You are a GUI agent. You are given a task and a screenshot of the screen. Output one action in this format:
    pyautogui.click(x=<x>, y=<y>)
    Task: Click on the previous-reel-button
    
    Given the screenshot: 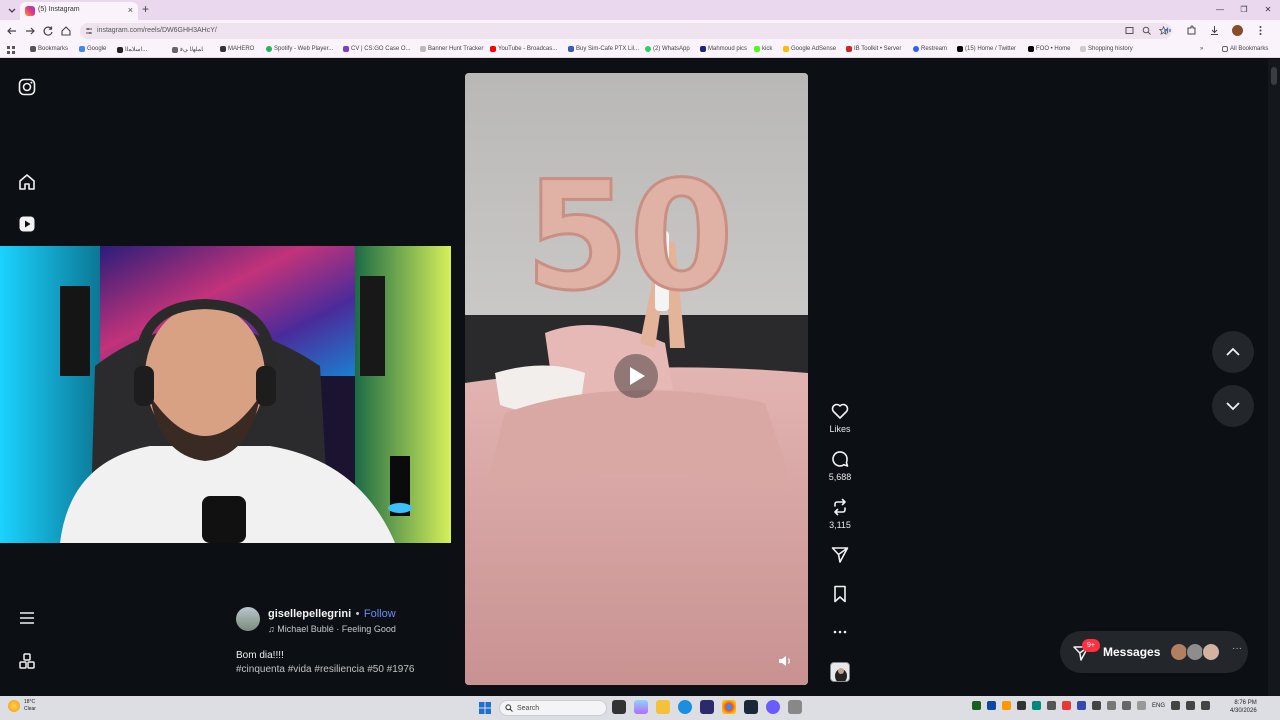 What is the action you would take?
    pyautogui.click(x=1233, y=352)
    